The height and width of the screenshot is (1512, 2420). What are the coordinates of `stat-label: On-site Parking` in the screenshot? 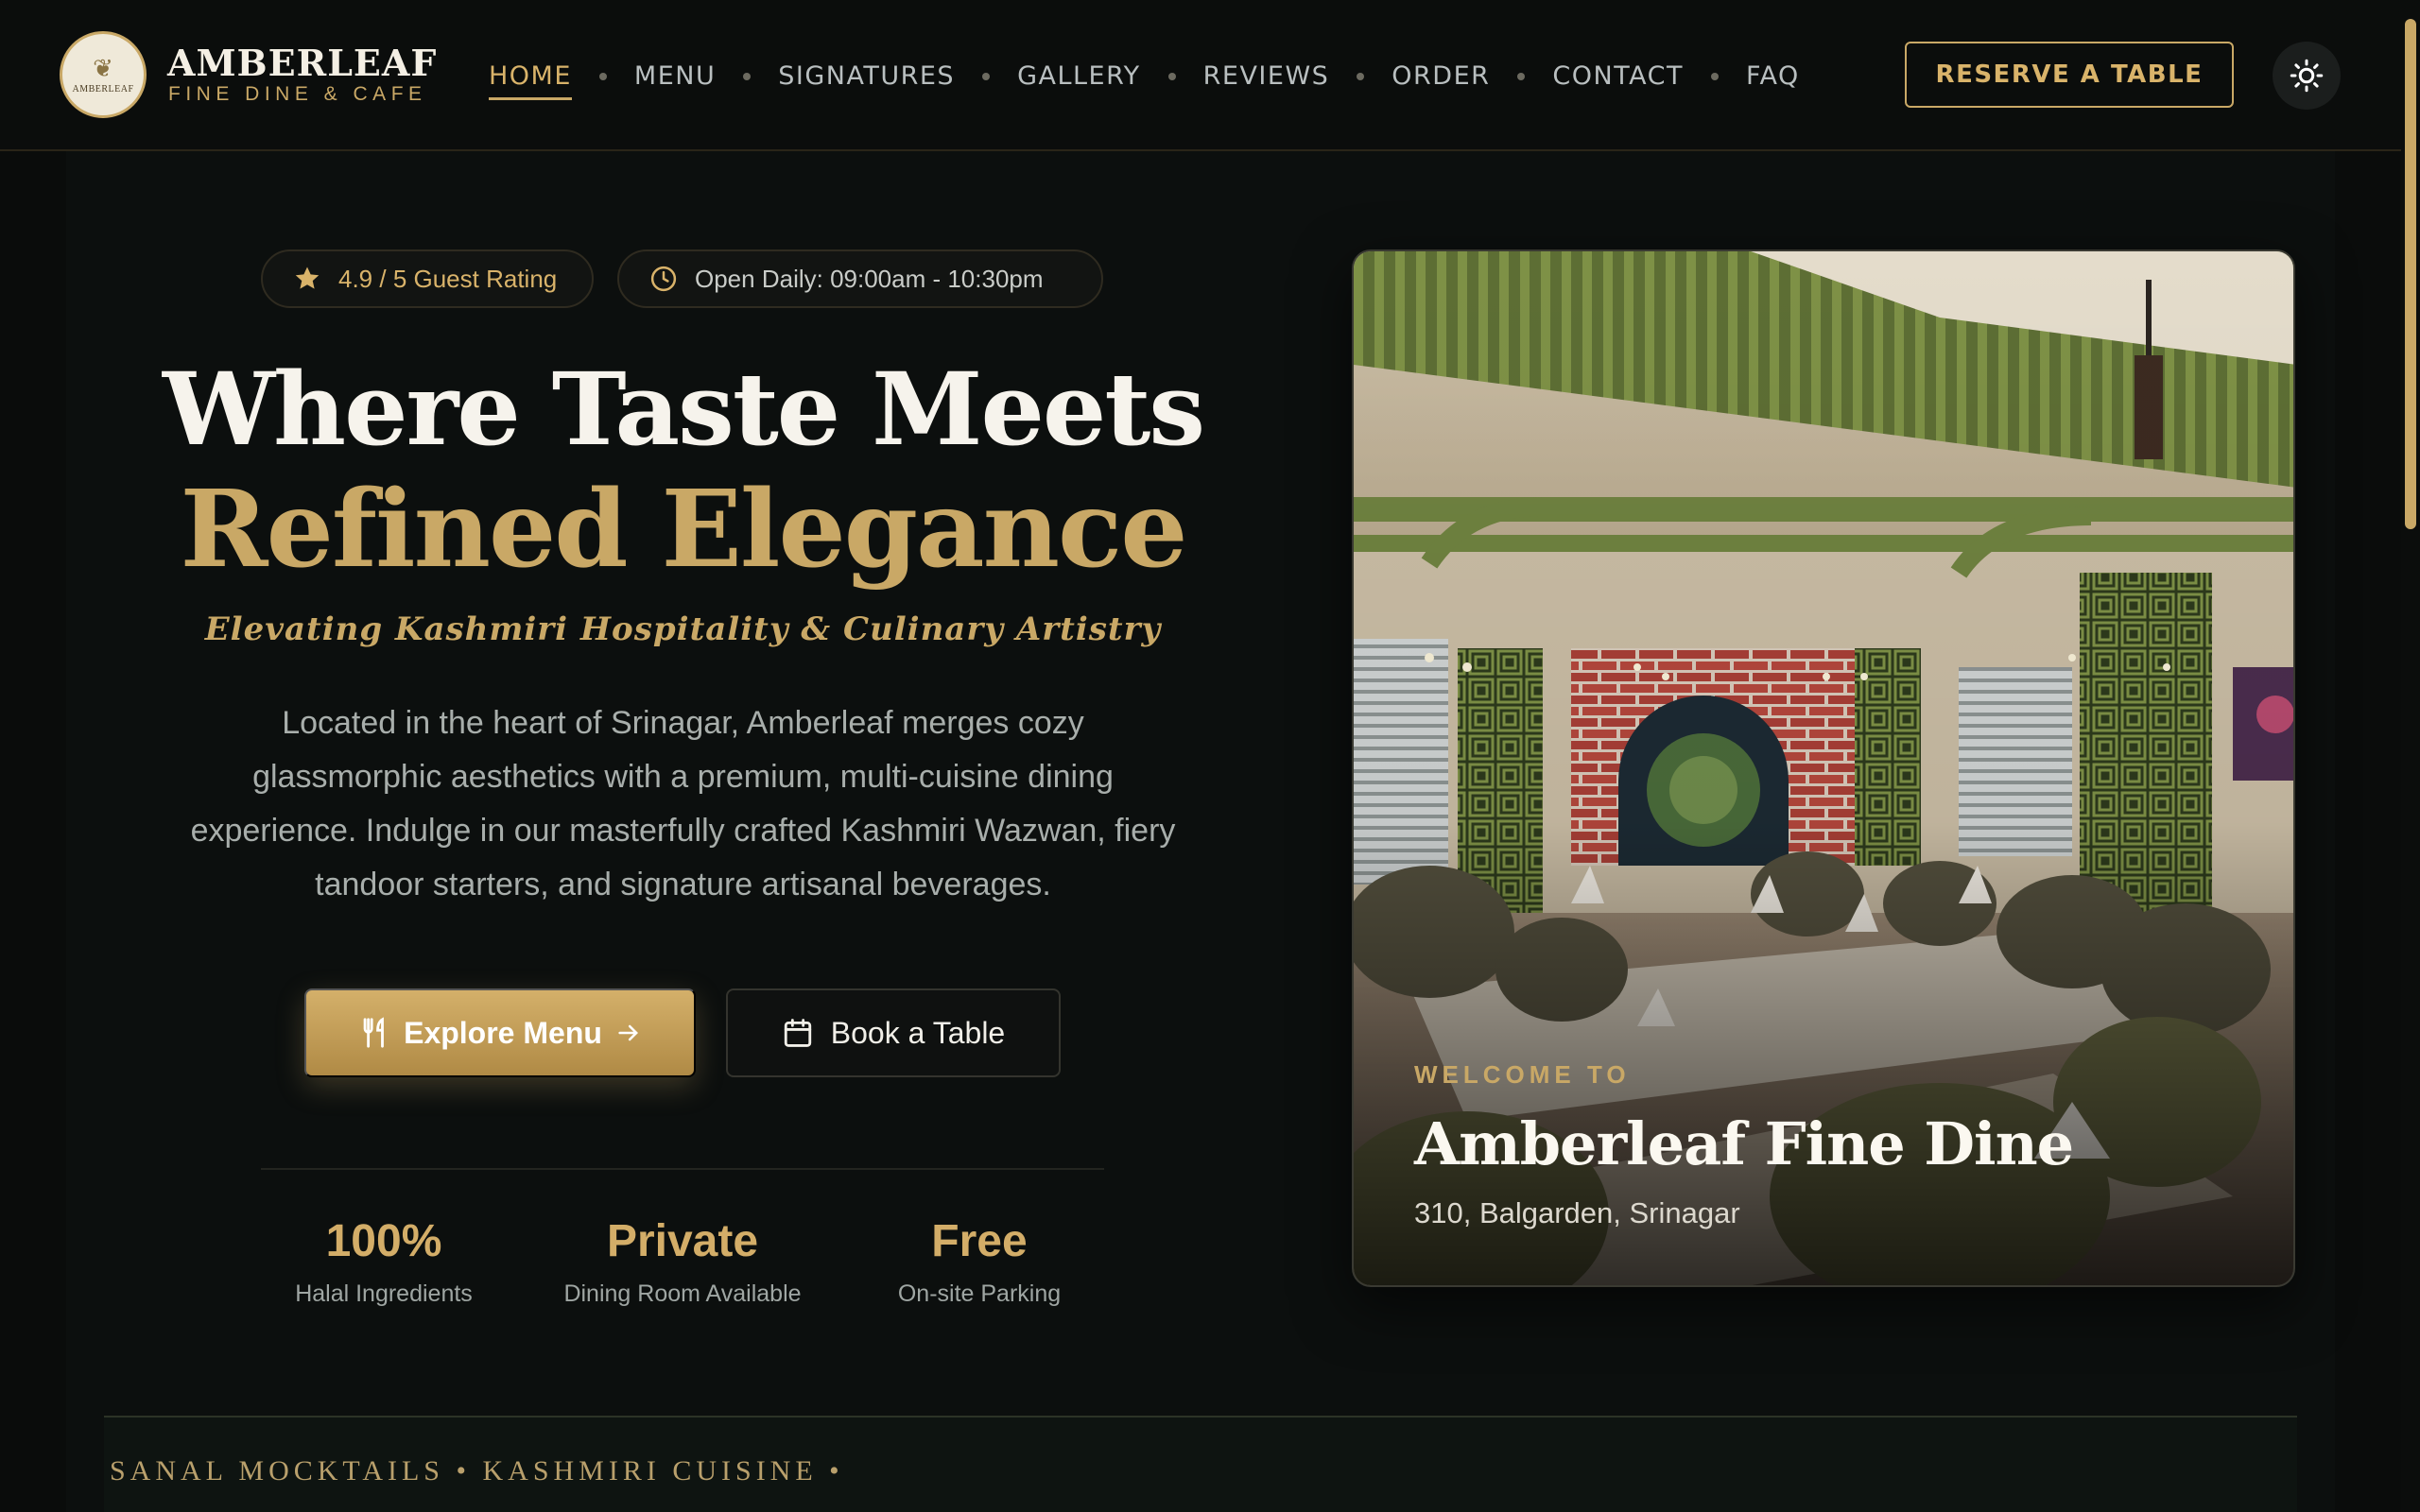 It's located at (979, 1293).